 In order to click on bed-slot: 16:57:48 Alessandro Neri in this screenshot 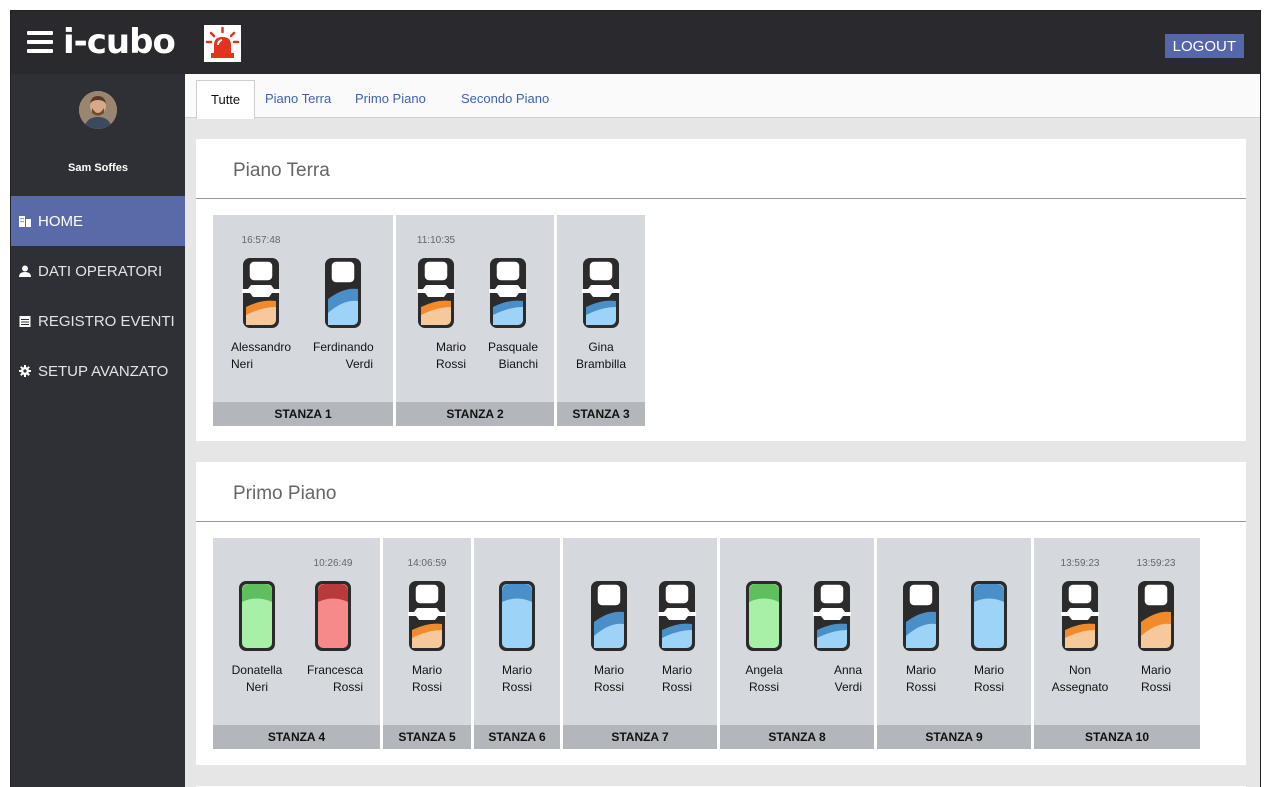, I will do `click(261, 310)`.